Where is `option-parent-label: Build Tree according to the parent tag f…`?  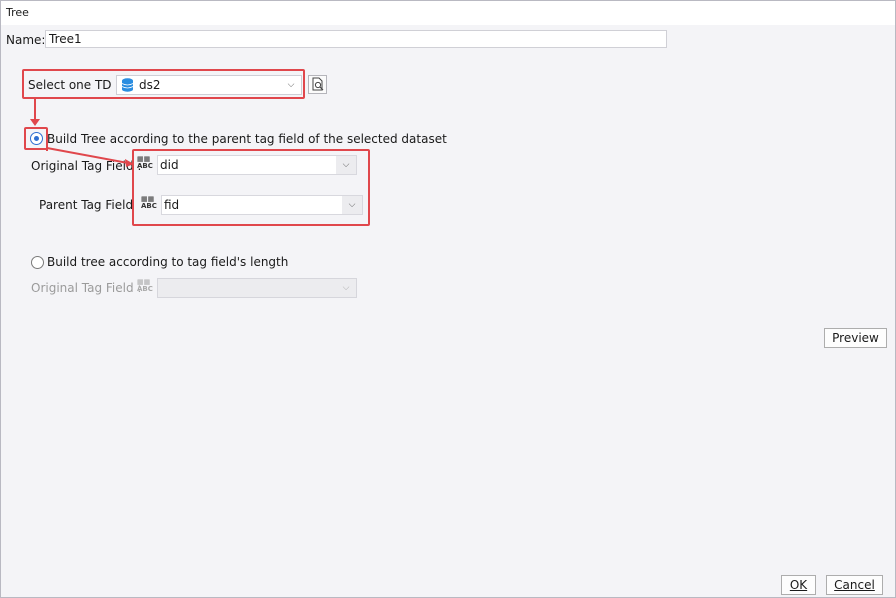 option-parent-label: Build Tree according to the parent tag f… is located at coordinates (247, 139).